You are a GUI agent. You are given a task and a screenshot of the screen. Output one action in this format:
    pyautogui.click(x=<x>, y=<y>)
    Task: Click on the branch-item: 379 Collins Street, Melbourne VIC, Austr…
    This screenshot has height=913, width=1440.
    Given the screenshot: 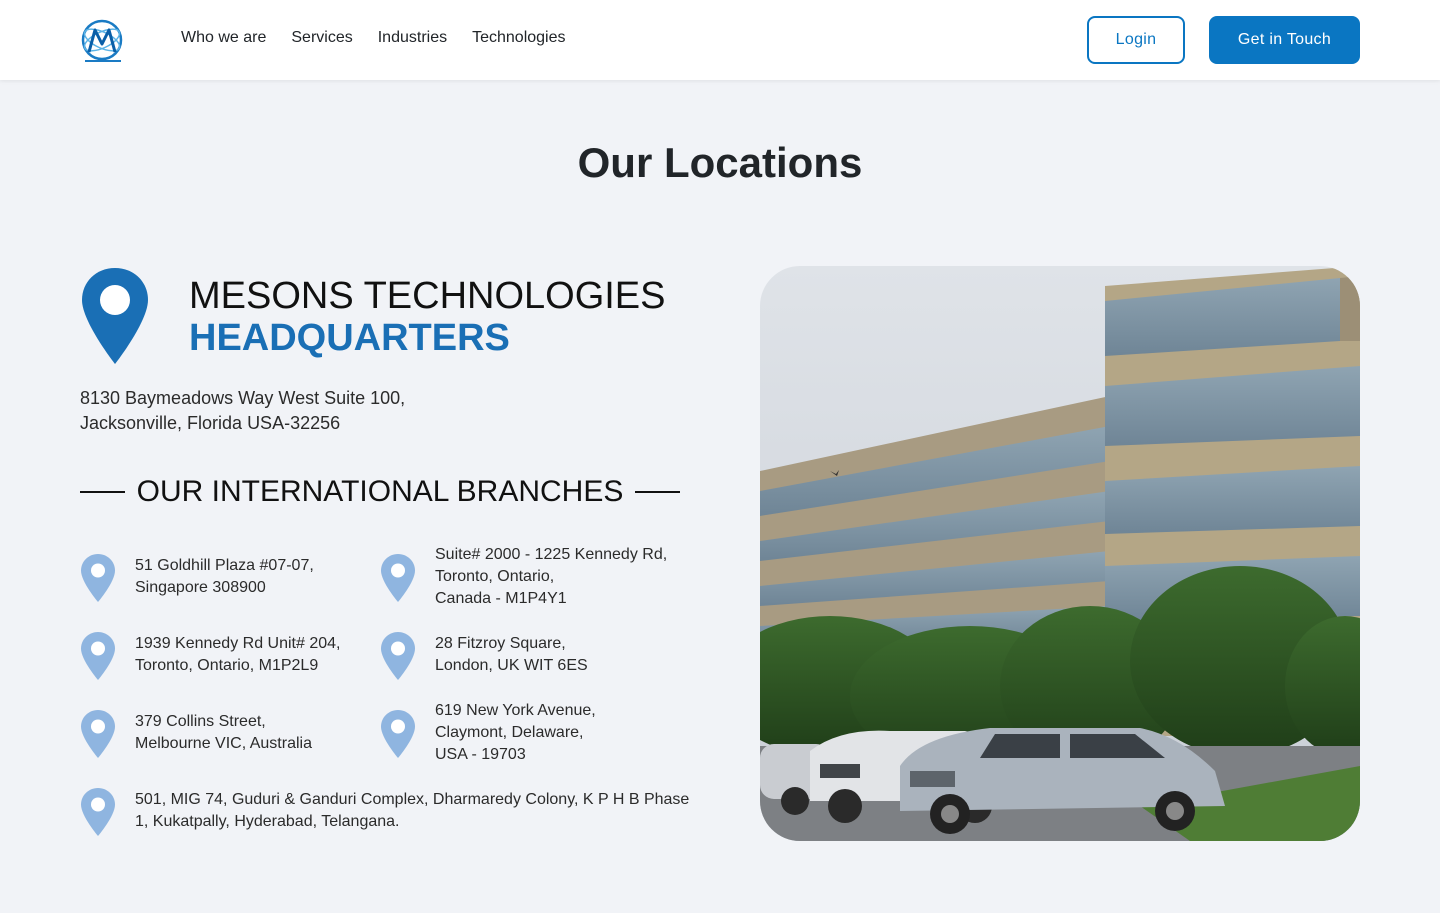 What is the action you would take?
    pyautogui.click(x=196, y=734)
    